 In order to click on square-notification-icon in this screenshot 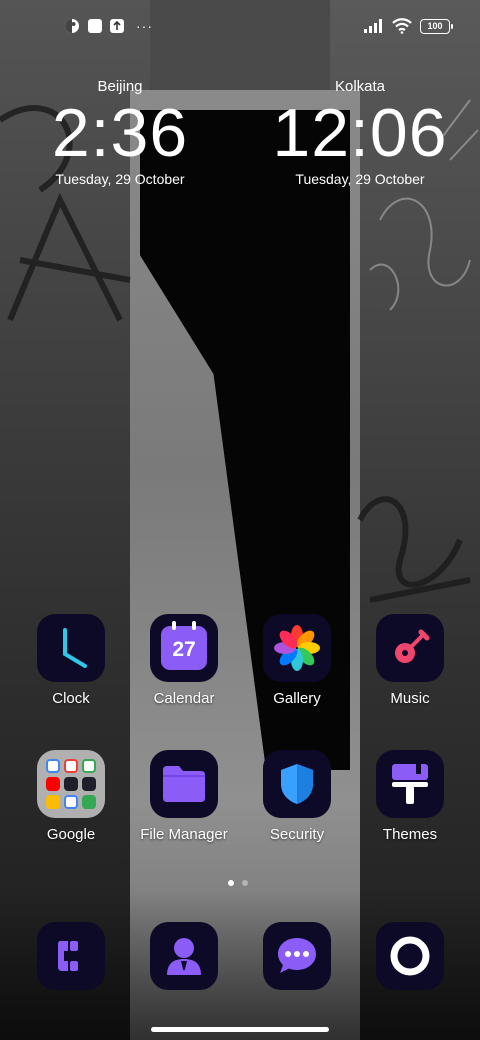, I will do `click(95, 26)`.